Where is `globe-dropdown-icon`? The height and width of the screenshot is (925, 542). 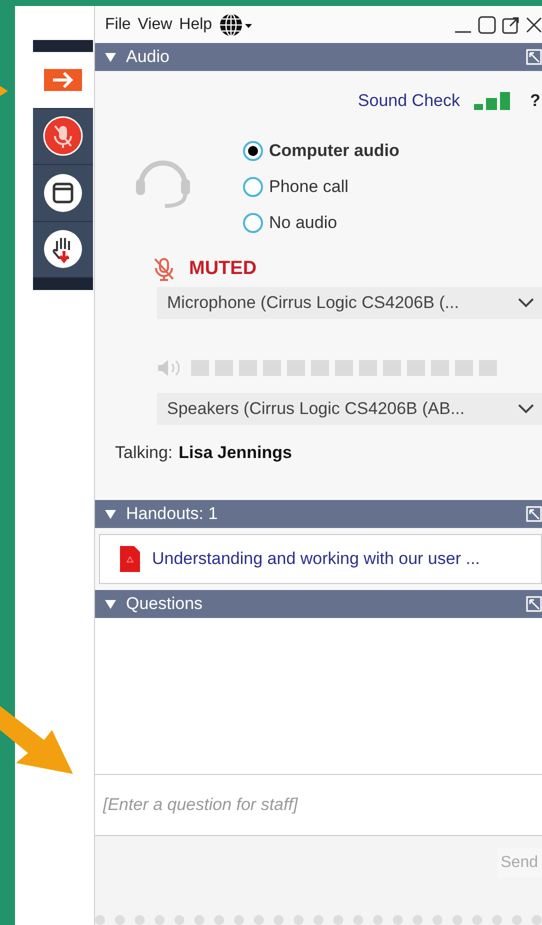 globe-dropdown-icon is located at coordinates (236, 24).